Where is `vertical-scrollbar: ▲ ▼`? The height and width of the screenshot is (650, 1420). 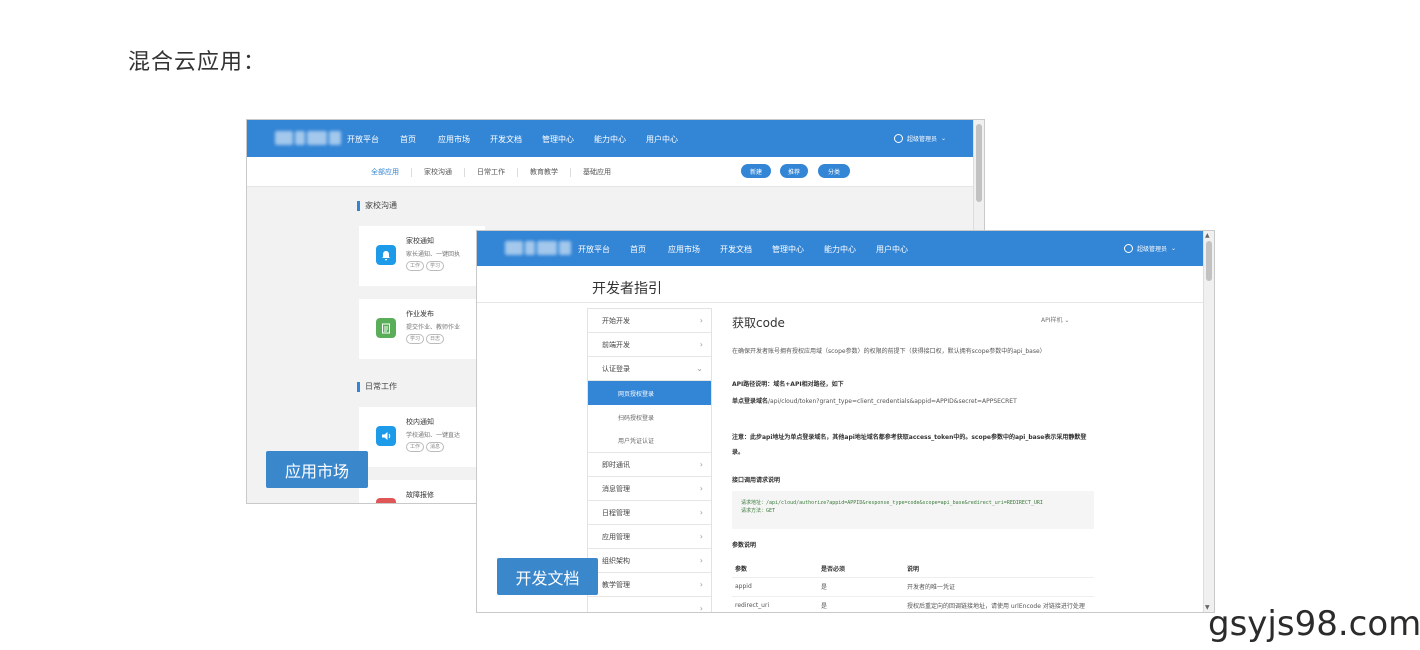
vertical-scrollbar: ▲ ▼ is located at coordinates (1208, 421).